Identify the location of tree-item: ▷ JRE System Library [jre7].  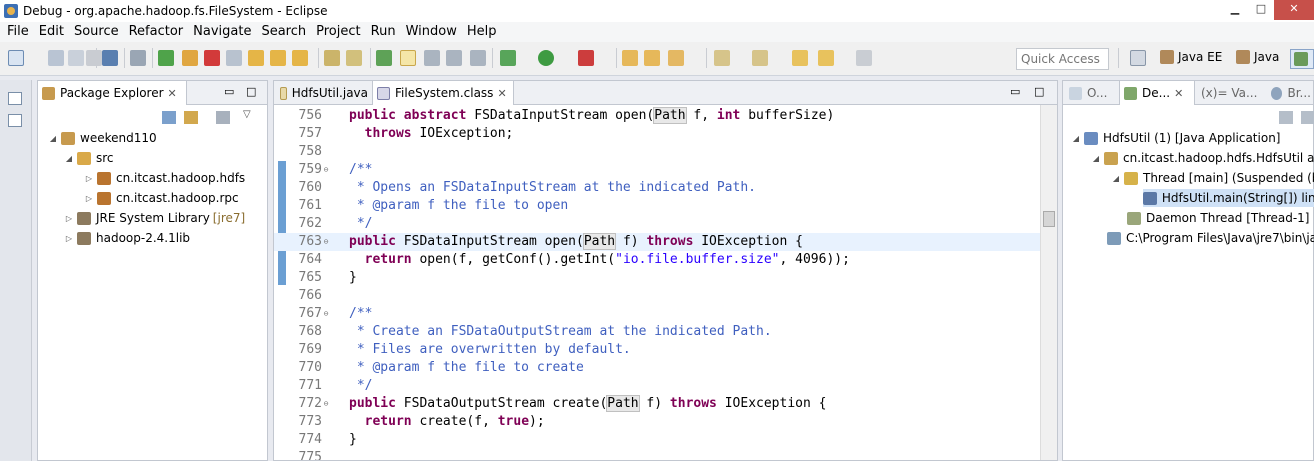
(154, 218).